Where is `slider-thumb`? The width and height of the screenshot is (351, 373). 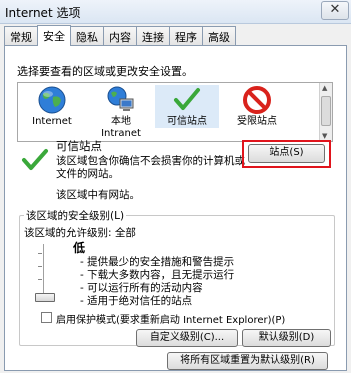 slider-thumb is located at coordinates (45, 297).